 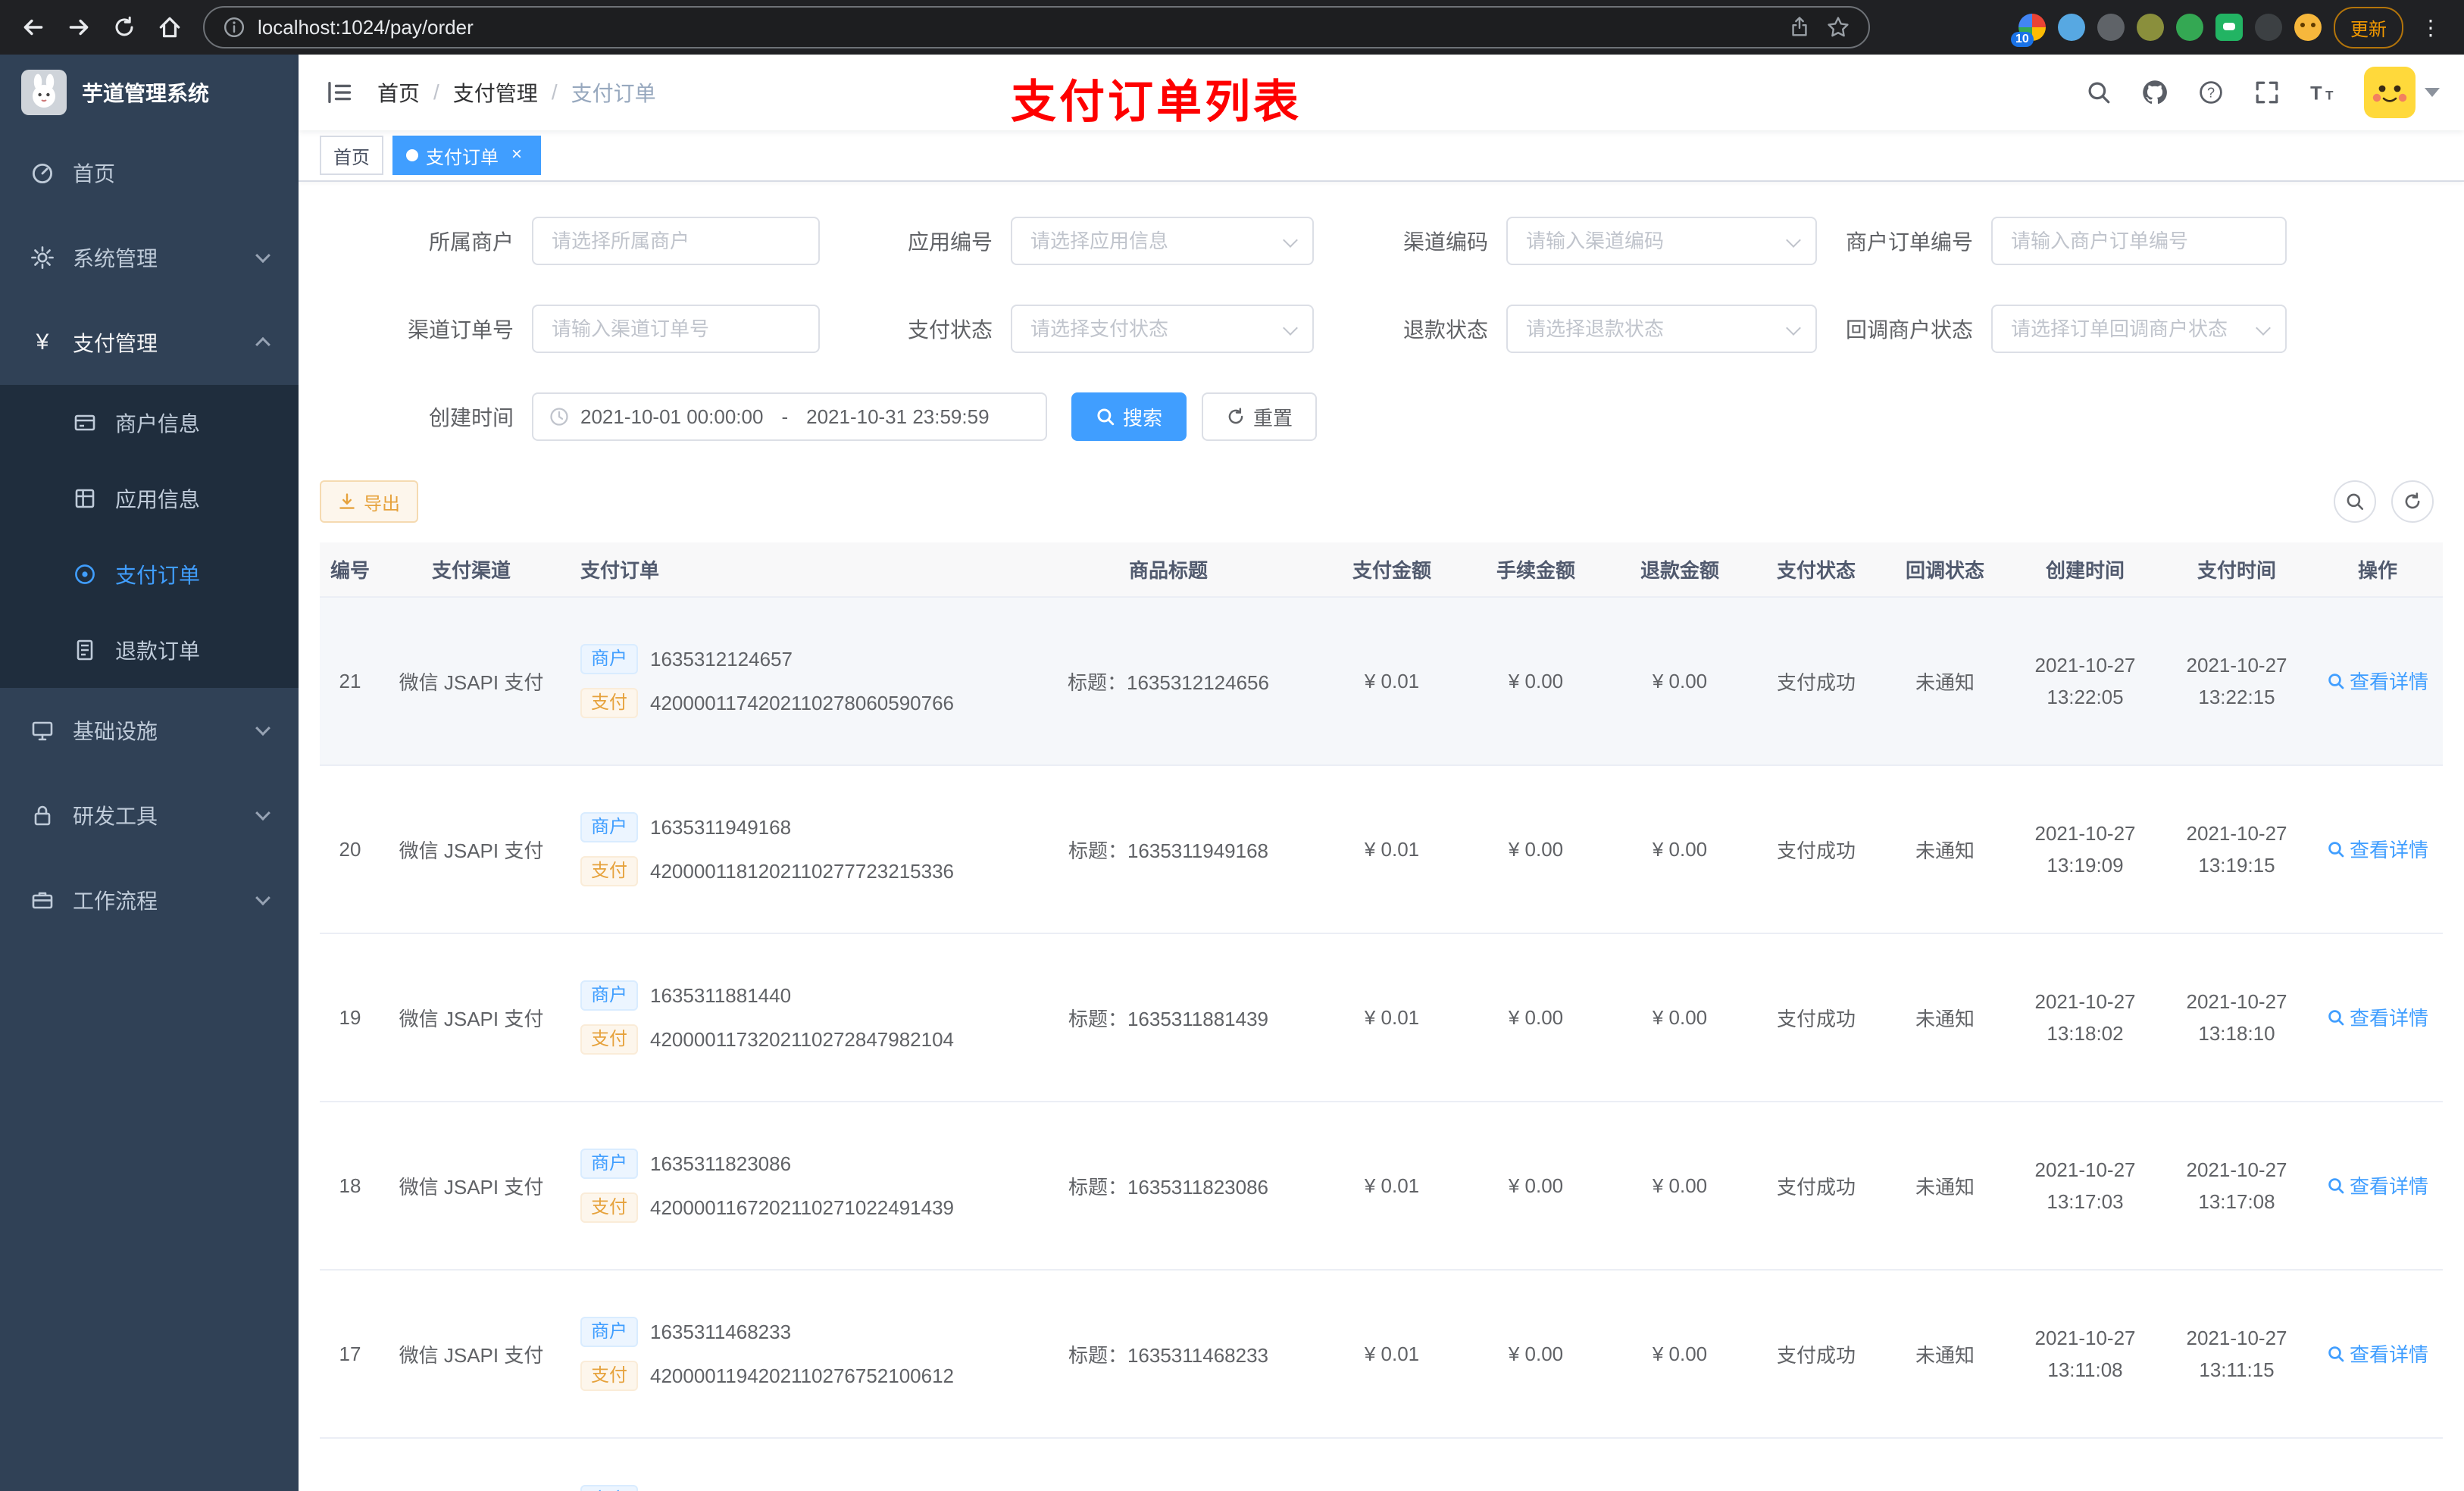 I want to click on cell-pay-time, so click(x=2236, y=1464).